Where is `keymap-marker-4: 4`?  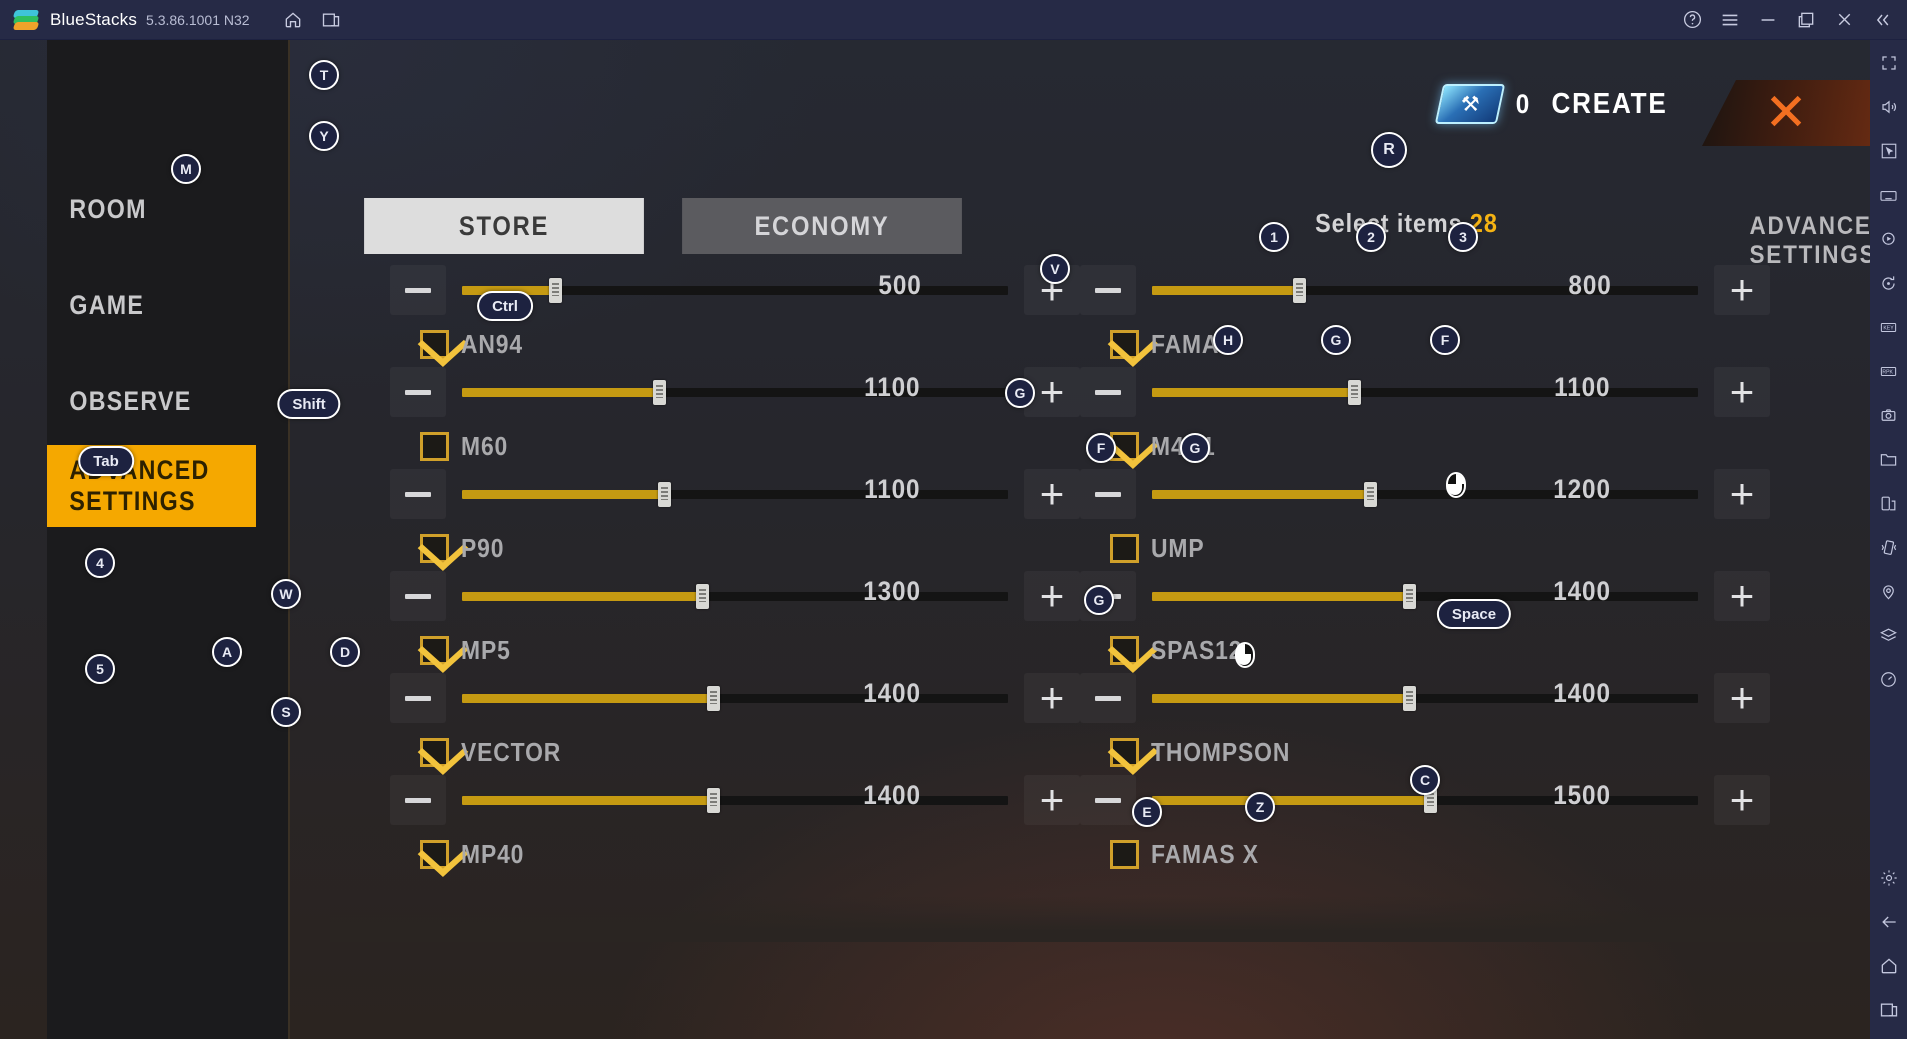
keymap-marker-4: 4 is located at coordinates (100, 563).